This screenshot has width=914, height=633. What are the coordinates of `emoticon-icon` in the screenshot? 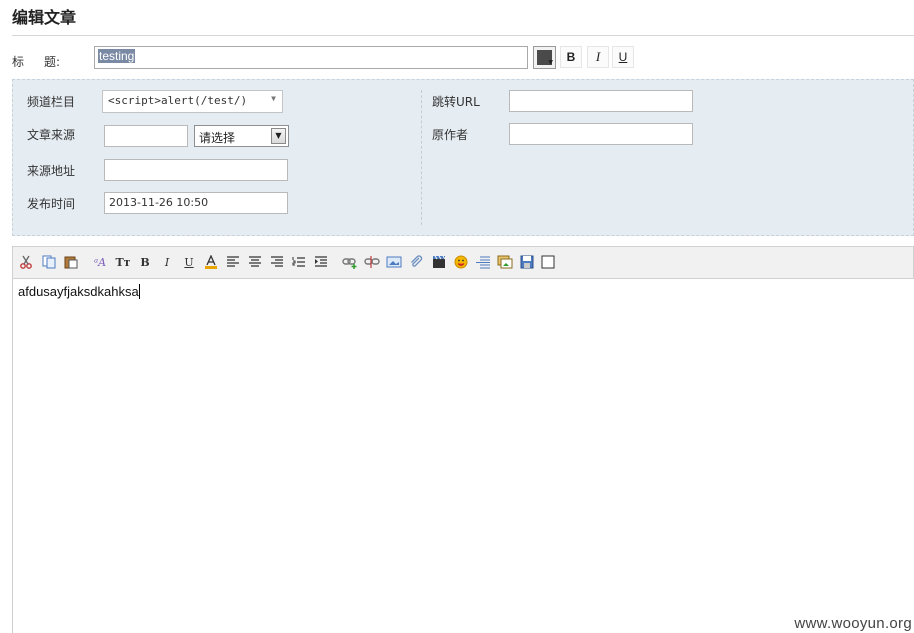 It's located at (461, 263).